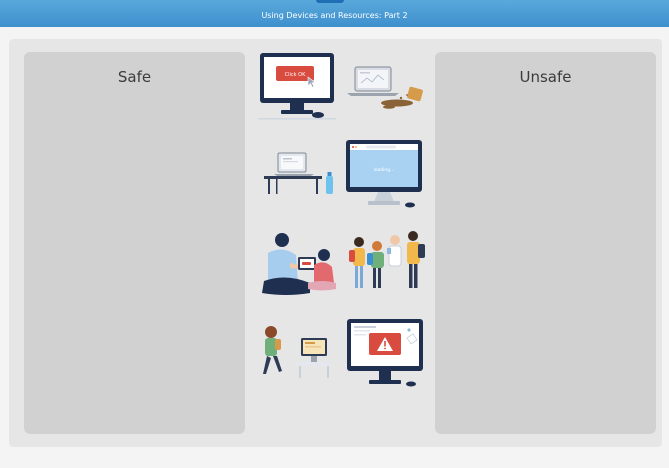 Image resolution: width=669 pixels, height=468 pixels. I want to click on card-child-leaving-computer, so click(295, 354).